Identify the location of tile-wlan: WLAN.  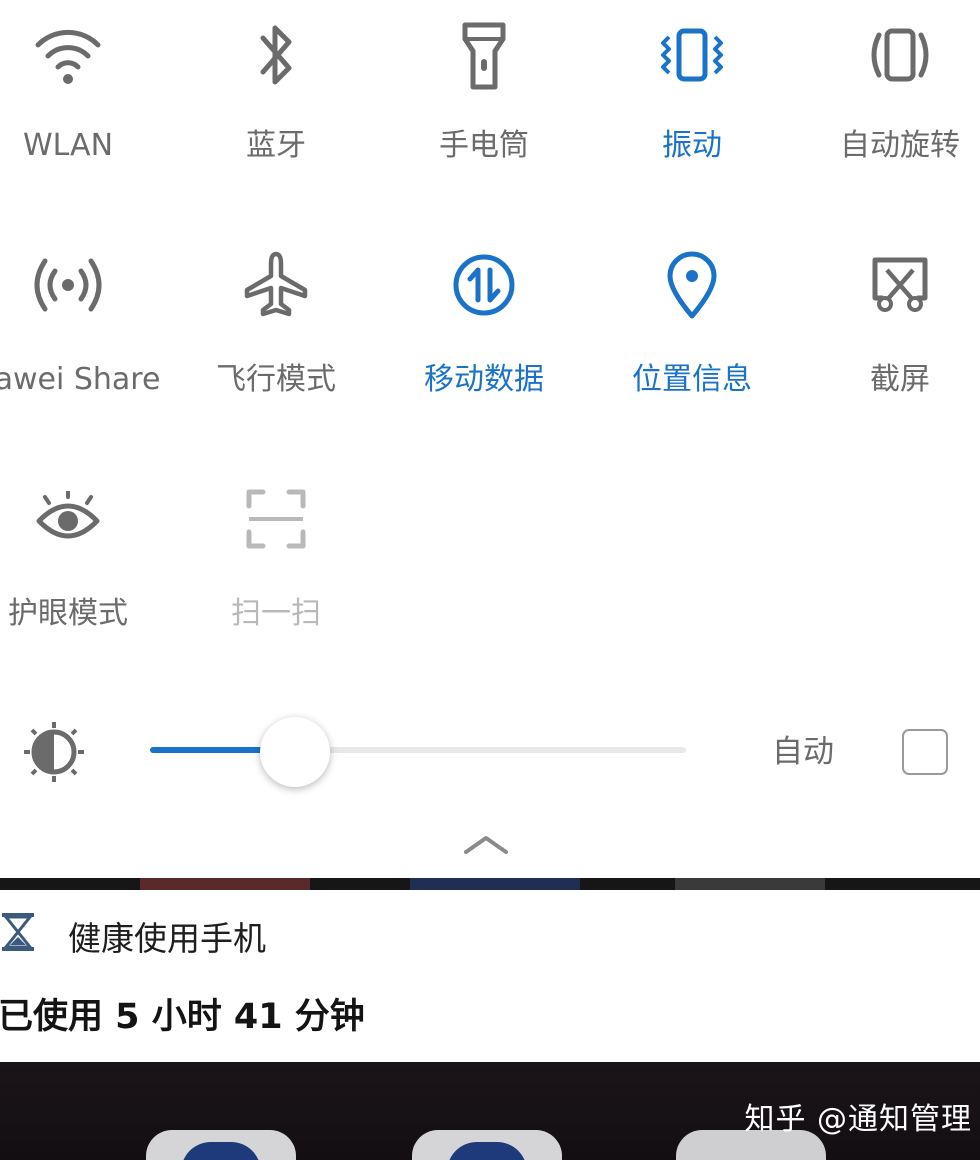
(86, 110).